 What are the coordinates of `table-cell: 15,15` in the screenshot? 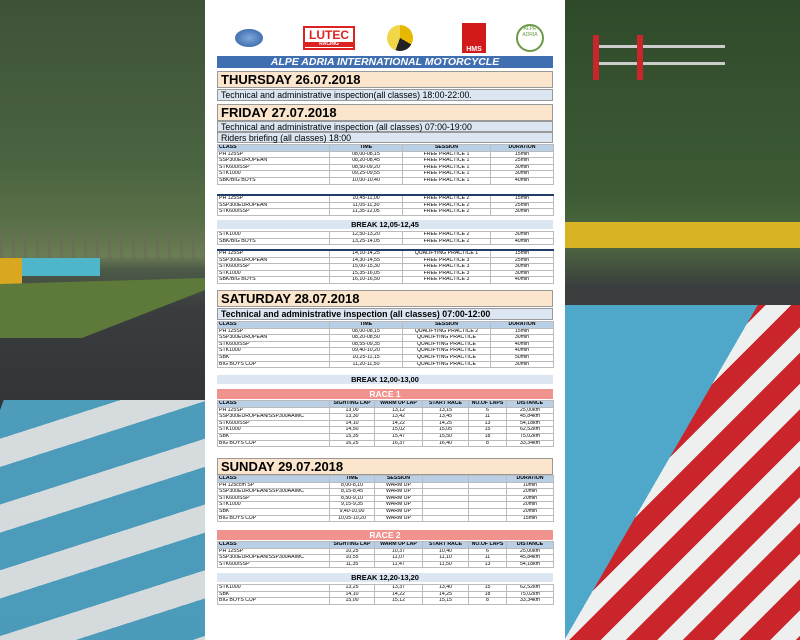 It's located at (445, 601).